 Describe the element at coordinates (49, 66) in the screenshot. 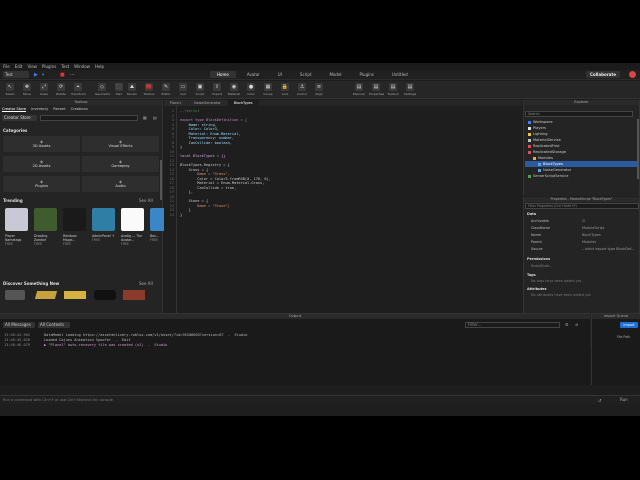

I see `menu-item-plugins: Plugins` at that location.